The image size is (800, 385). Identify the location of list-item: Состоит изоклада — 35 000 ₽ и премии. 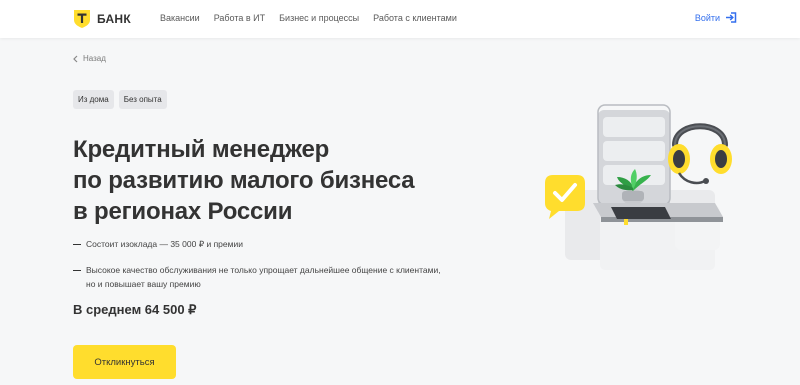
(278, 244).